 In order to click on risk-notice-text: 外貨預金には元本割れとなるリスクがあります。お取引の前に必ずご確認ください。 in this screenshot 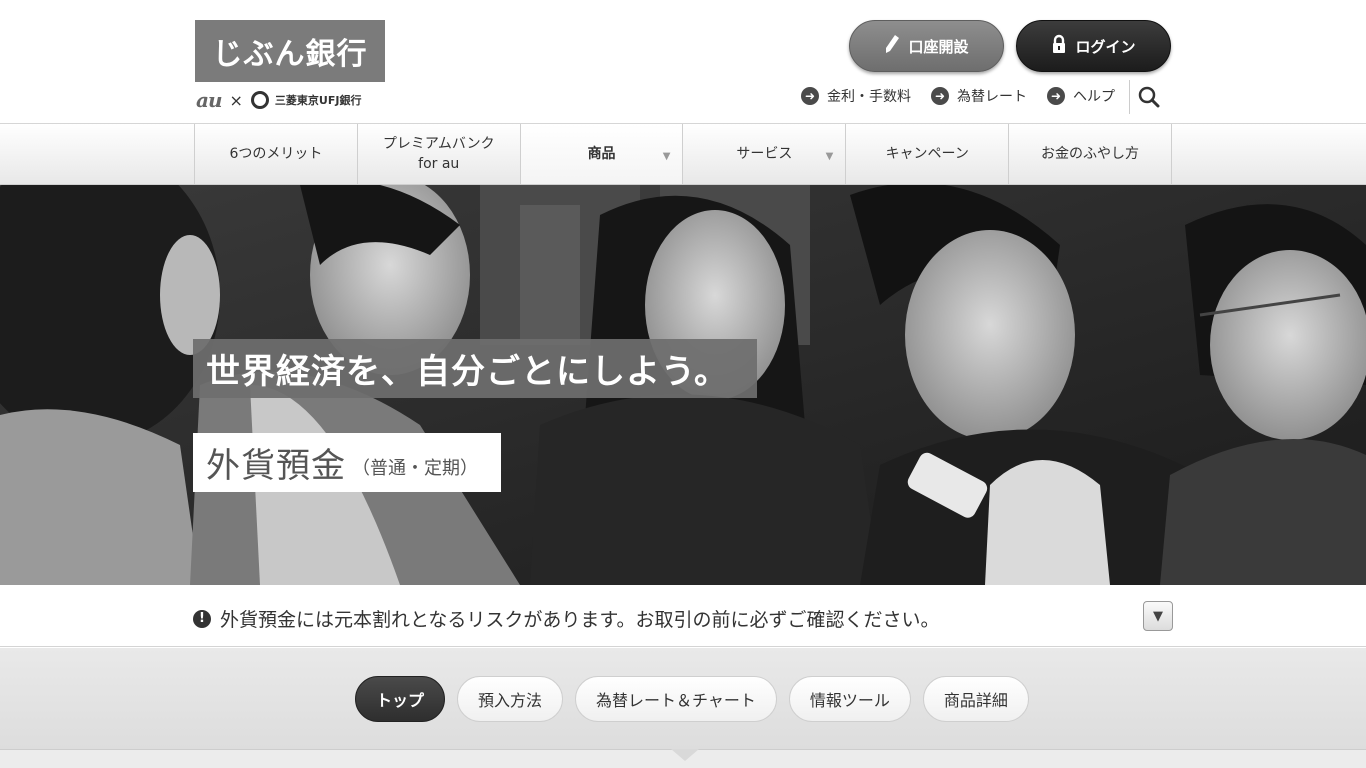, I will do `click(580, 620)`.